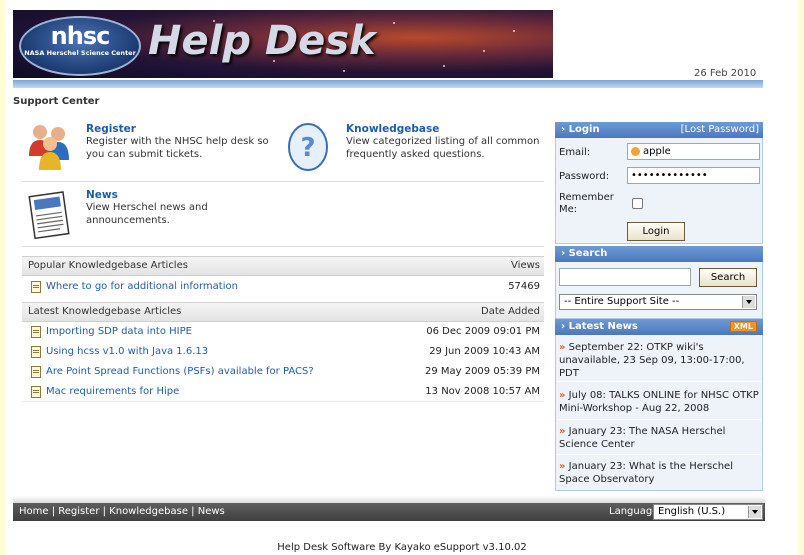 The height and width of the screenshot is (555, 804). Describe the element at coordinates (524, 286) in the screenshot. I see `view-count: 57469` at that location.